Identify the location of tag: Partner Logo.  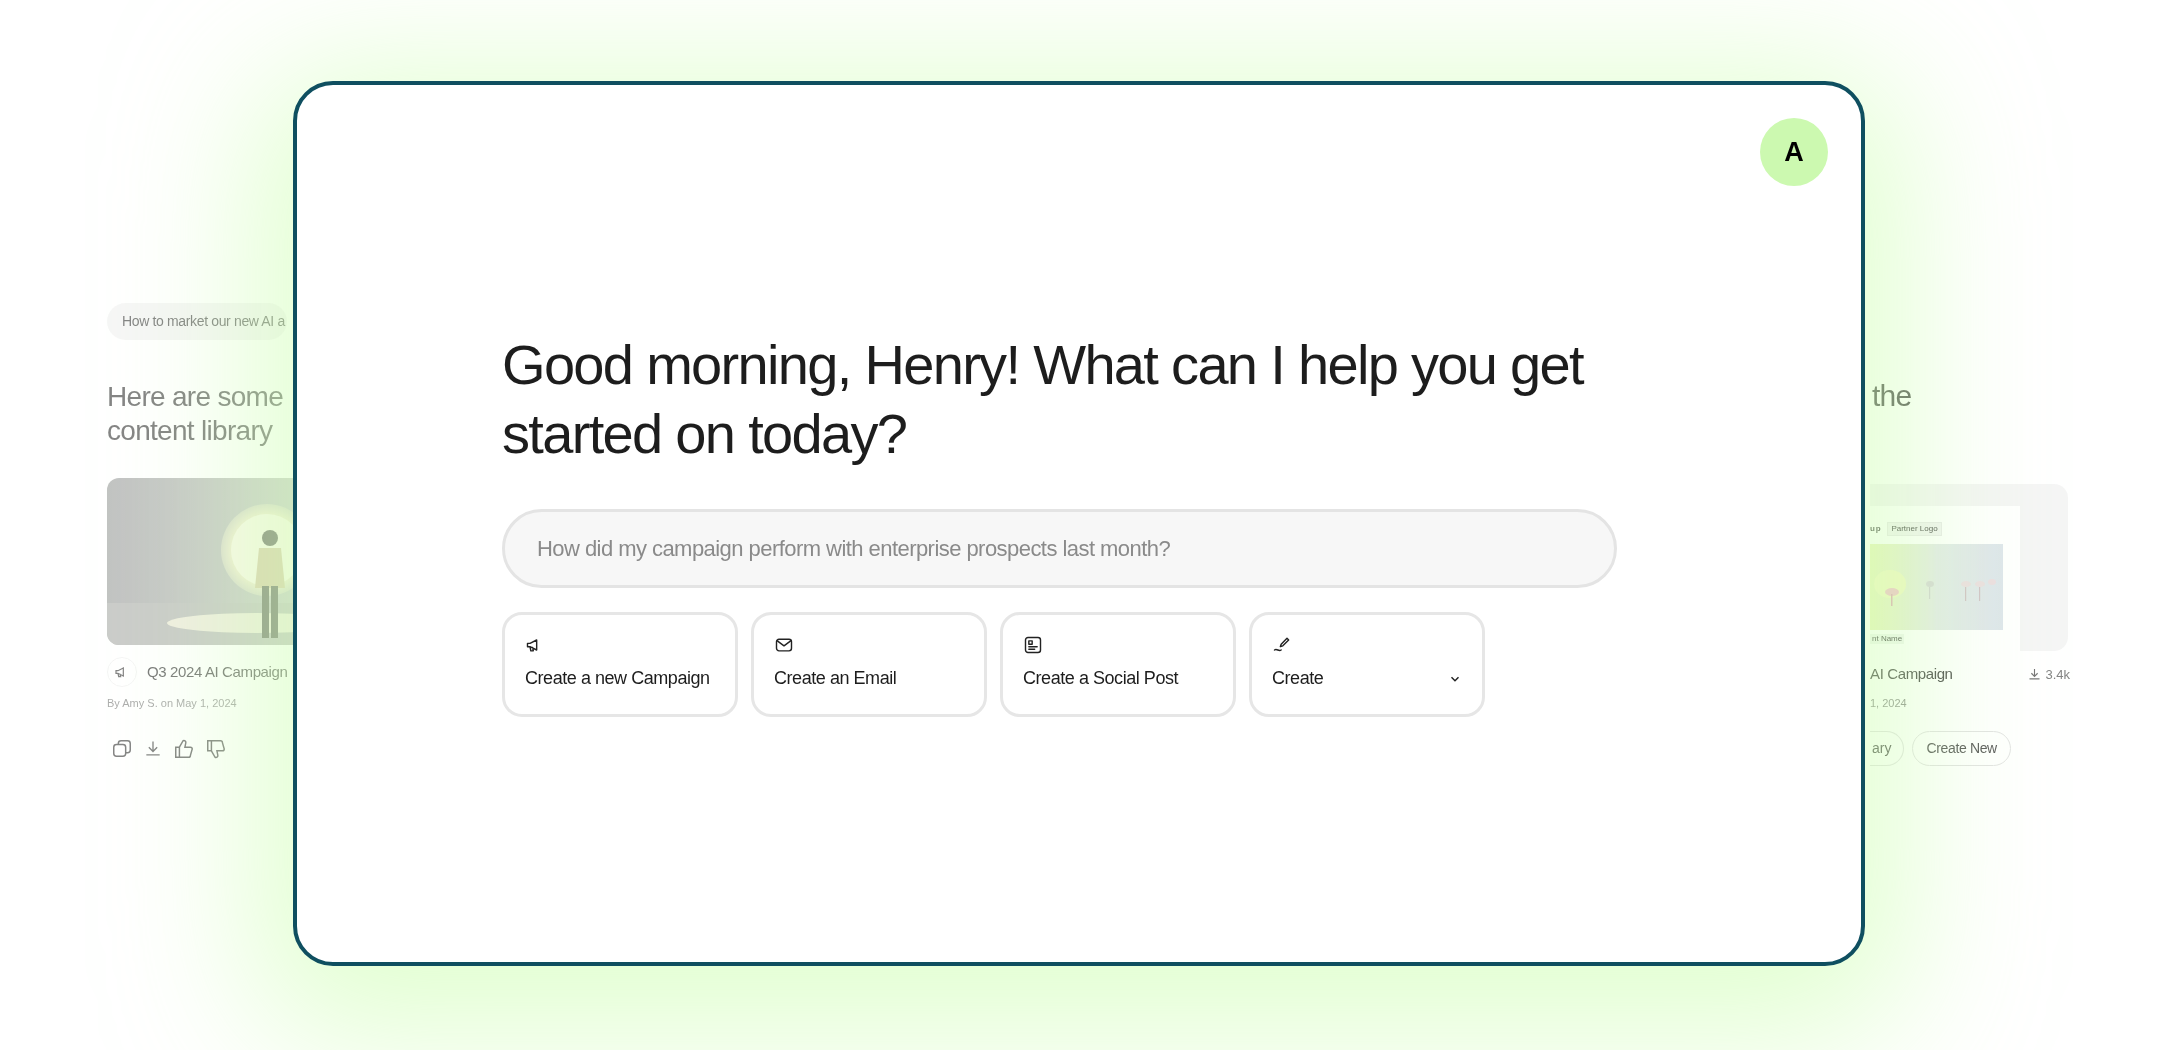
(1914, 529).